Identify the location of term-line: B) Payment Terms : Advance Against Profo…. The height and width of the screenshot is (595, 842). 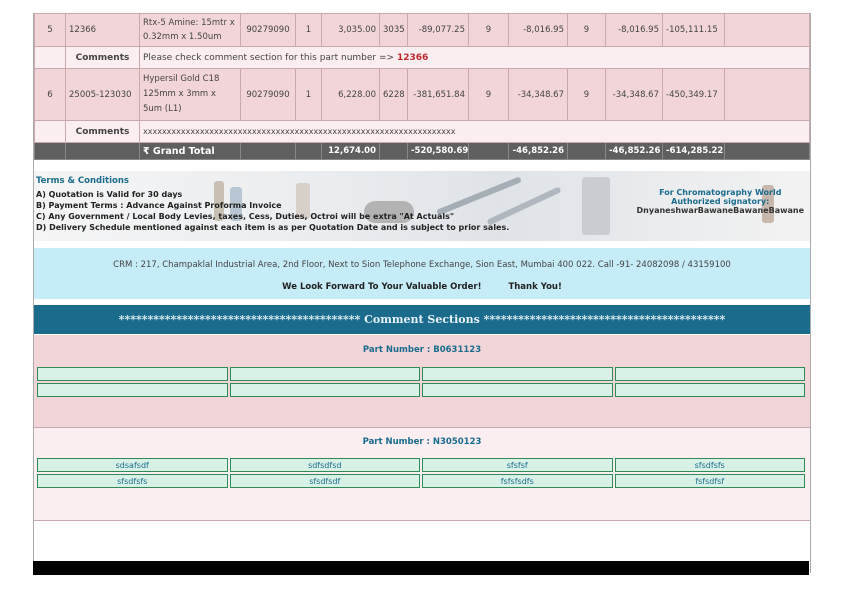
(159, 205).